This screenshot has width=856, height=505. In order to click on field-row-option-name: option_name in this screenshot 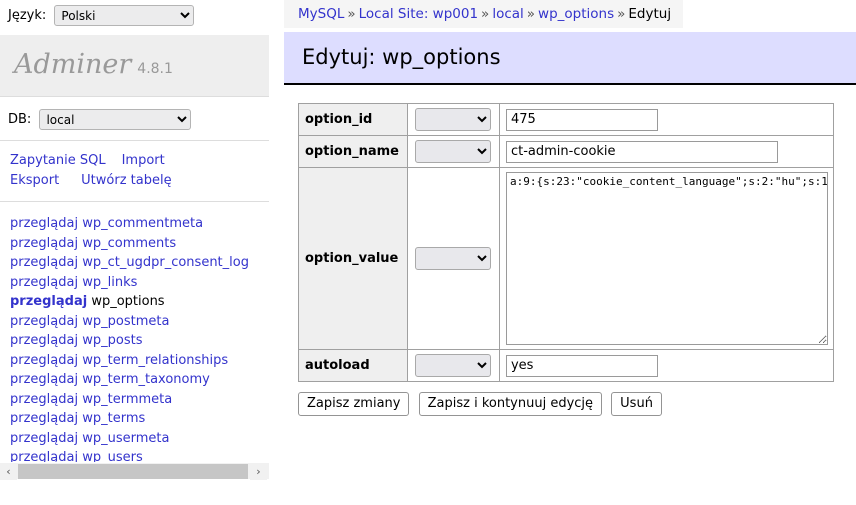, I will do `click(566, 151)`.